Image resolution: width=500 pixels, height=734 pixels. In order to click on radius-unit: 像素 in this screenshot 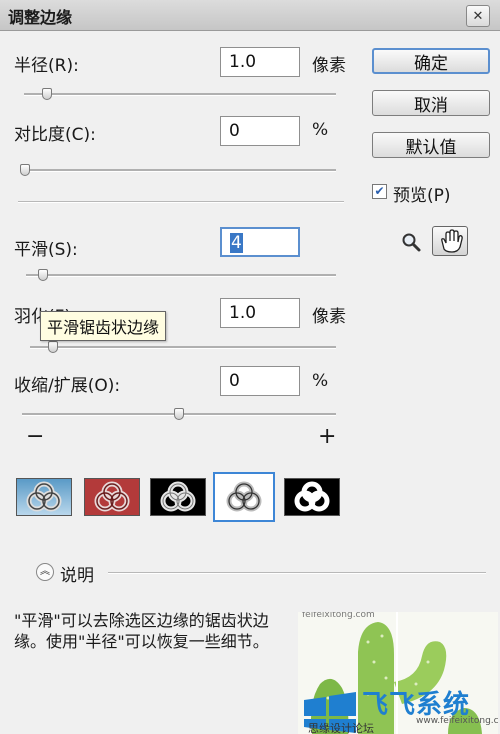, I will do `click(329, 66)`.